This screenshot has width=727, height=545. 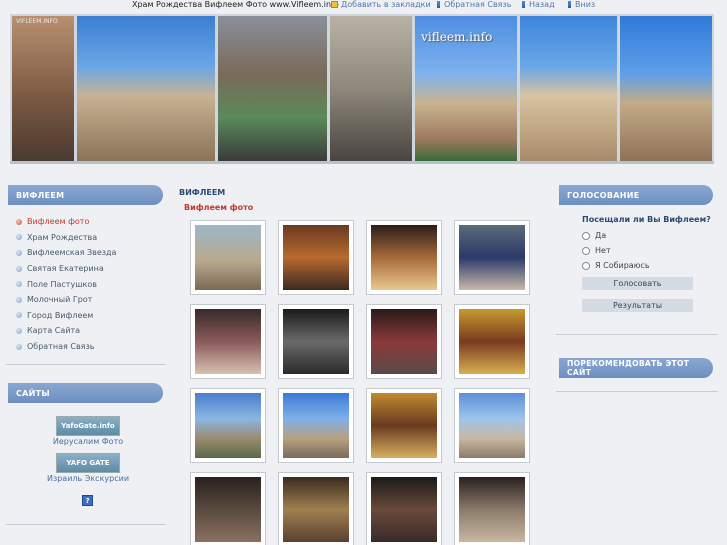 I want to click on banner-photo-walls, so click(x=665, y=88).